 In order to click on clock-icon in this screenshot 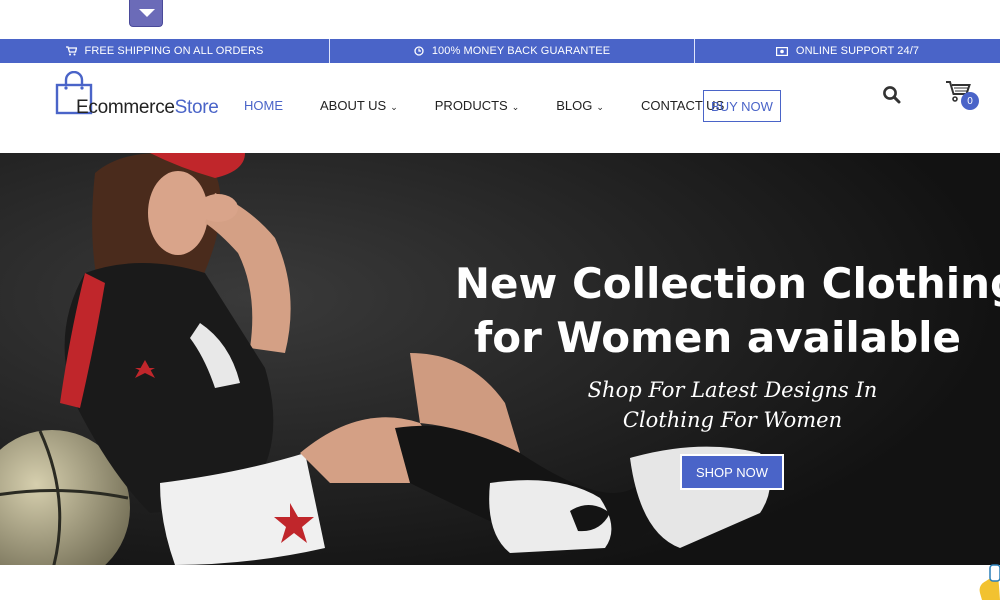, I will do `click(419, 51)`.